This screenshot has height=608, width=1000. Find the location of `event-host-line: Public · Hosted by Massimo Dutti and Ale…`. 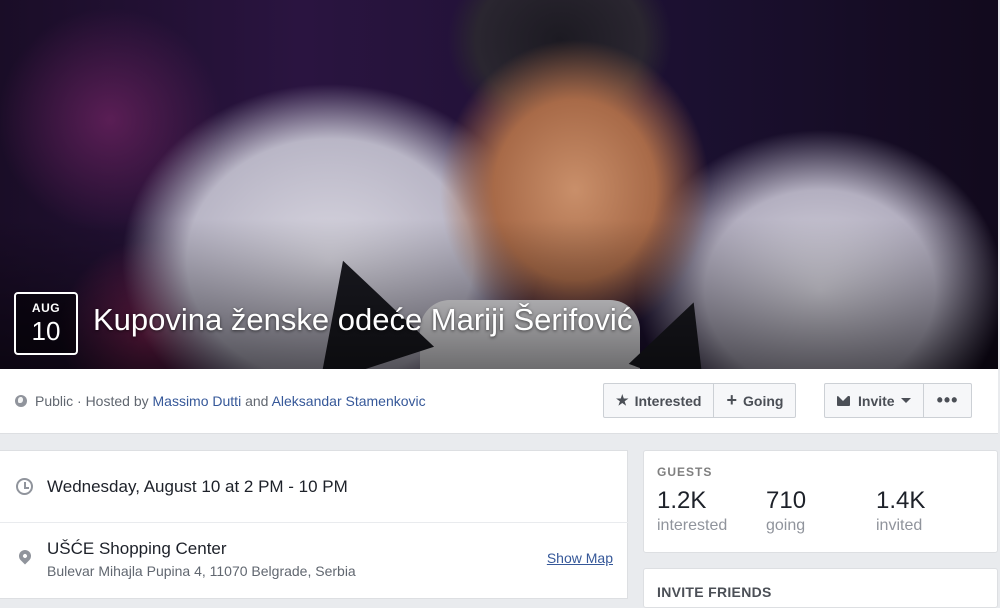

event-host-line: Public · Hosted by Massimo Dutti and Ale… is located at coordinates (220, 401).